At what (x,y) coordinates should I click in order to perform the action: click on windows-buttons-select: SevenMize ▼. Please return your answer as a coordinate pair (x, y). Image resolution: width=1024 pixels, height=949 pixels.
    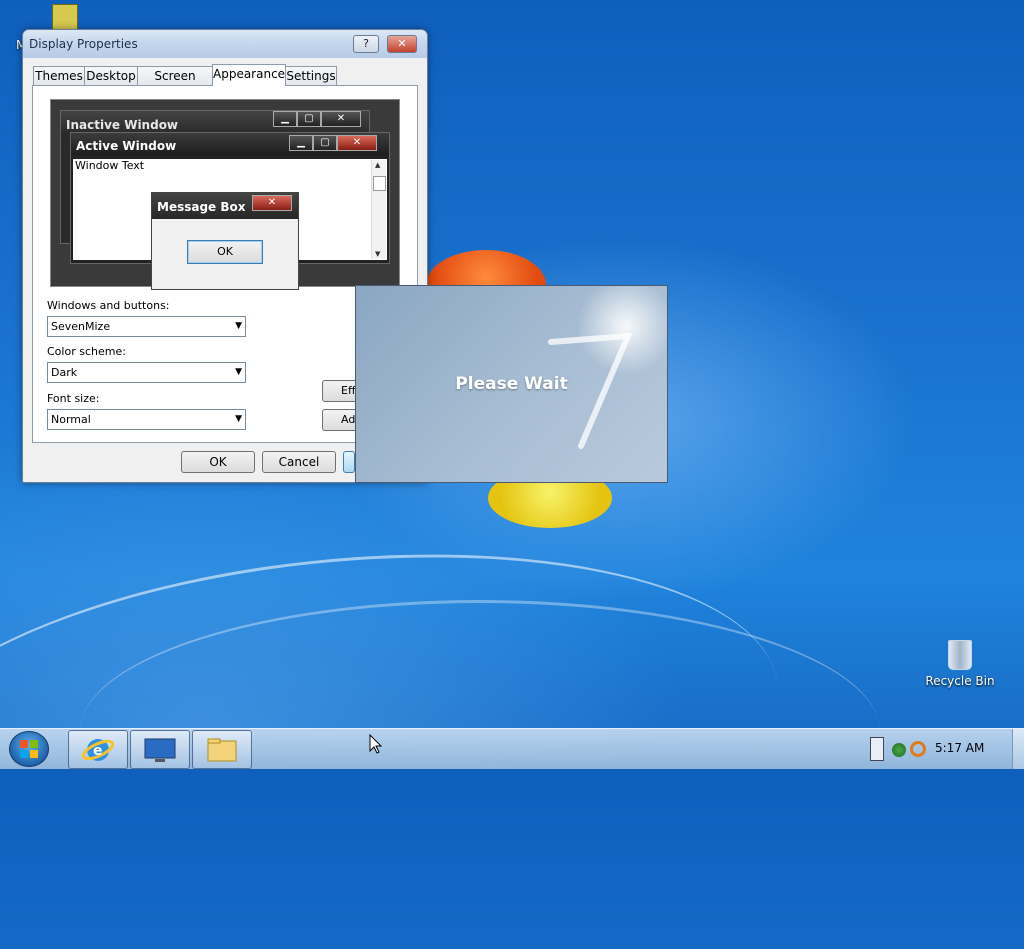
    Looking at the image, I should click on (146, 326).